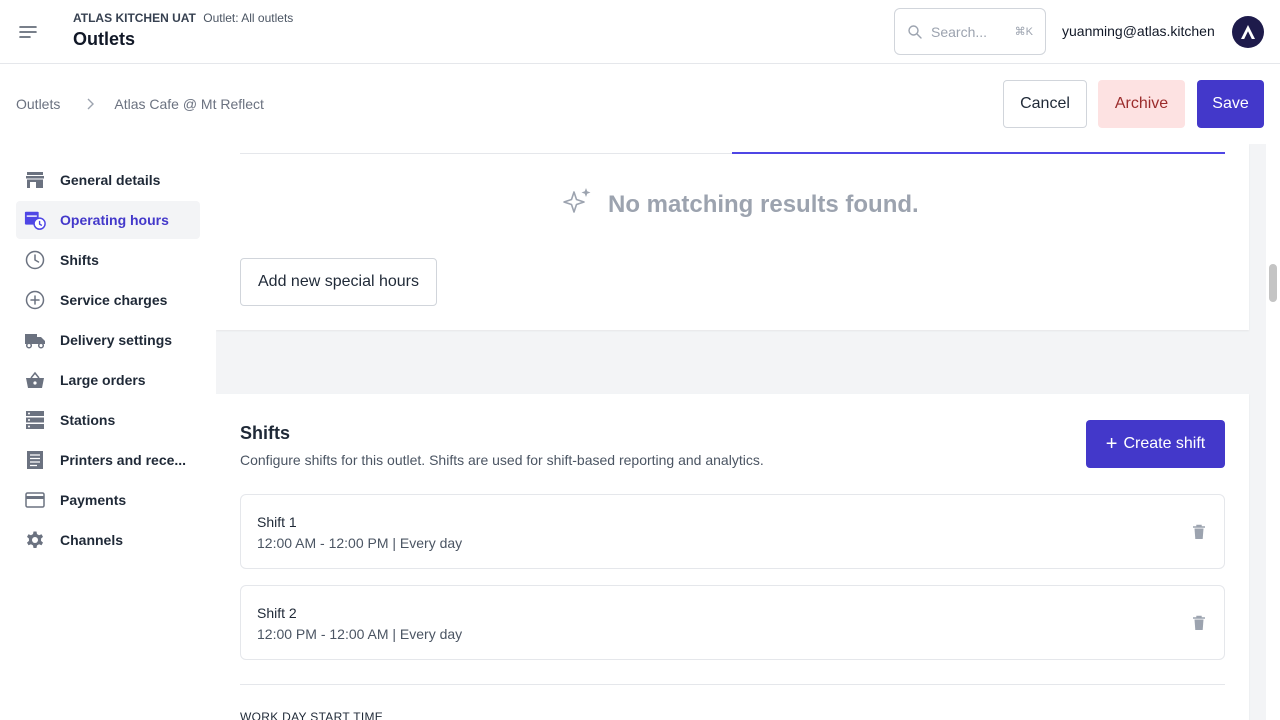  Describe the element at coordinates (1164, 443) in the screenshot. I see `create-shift-label: Create shift` at that location.